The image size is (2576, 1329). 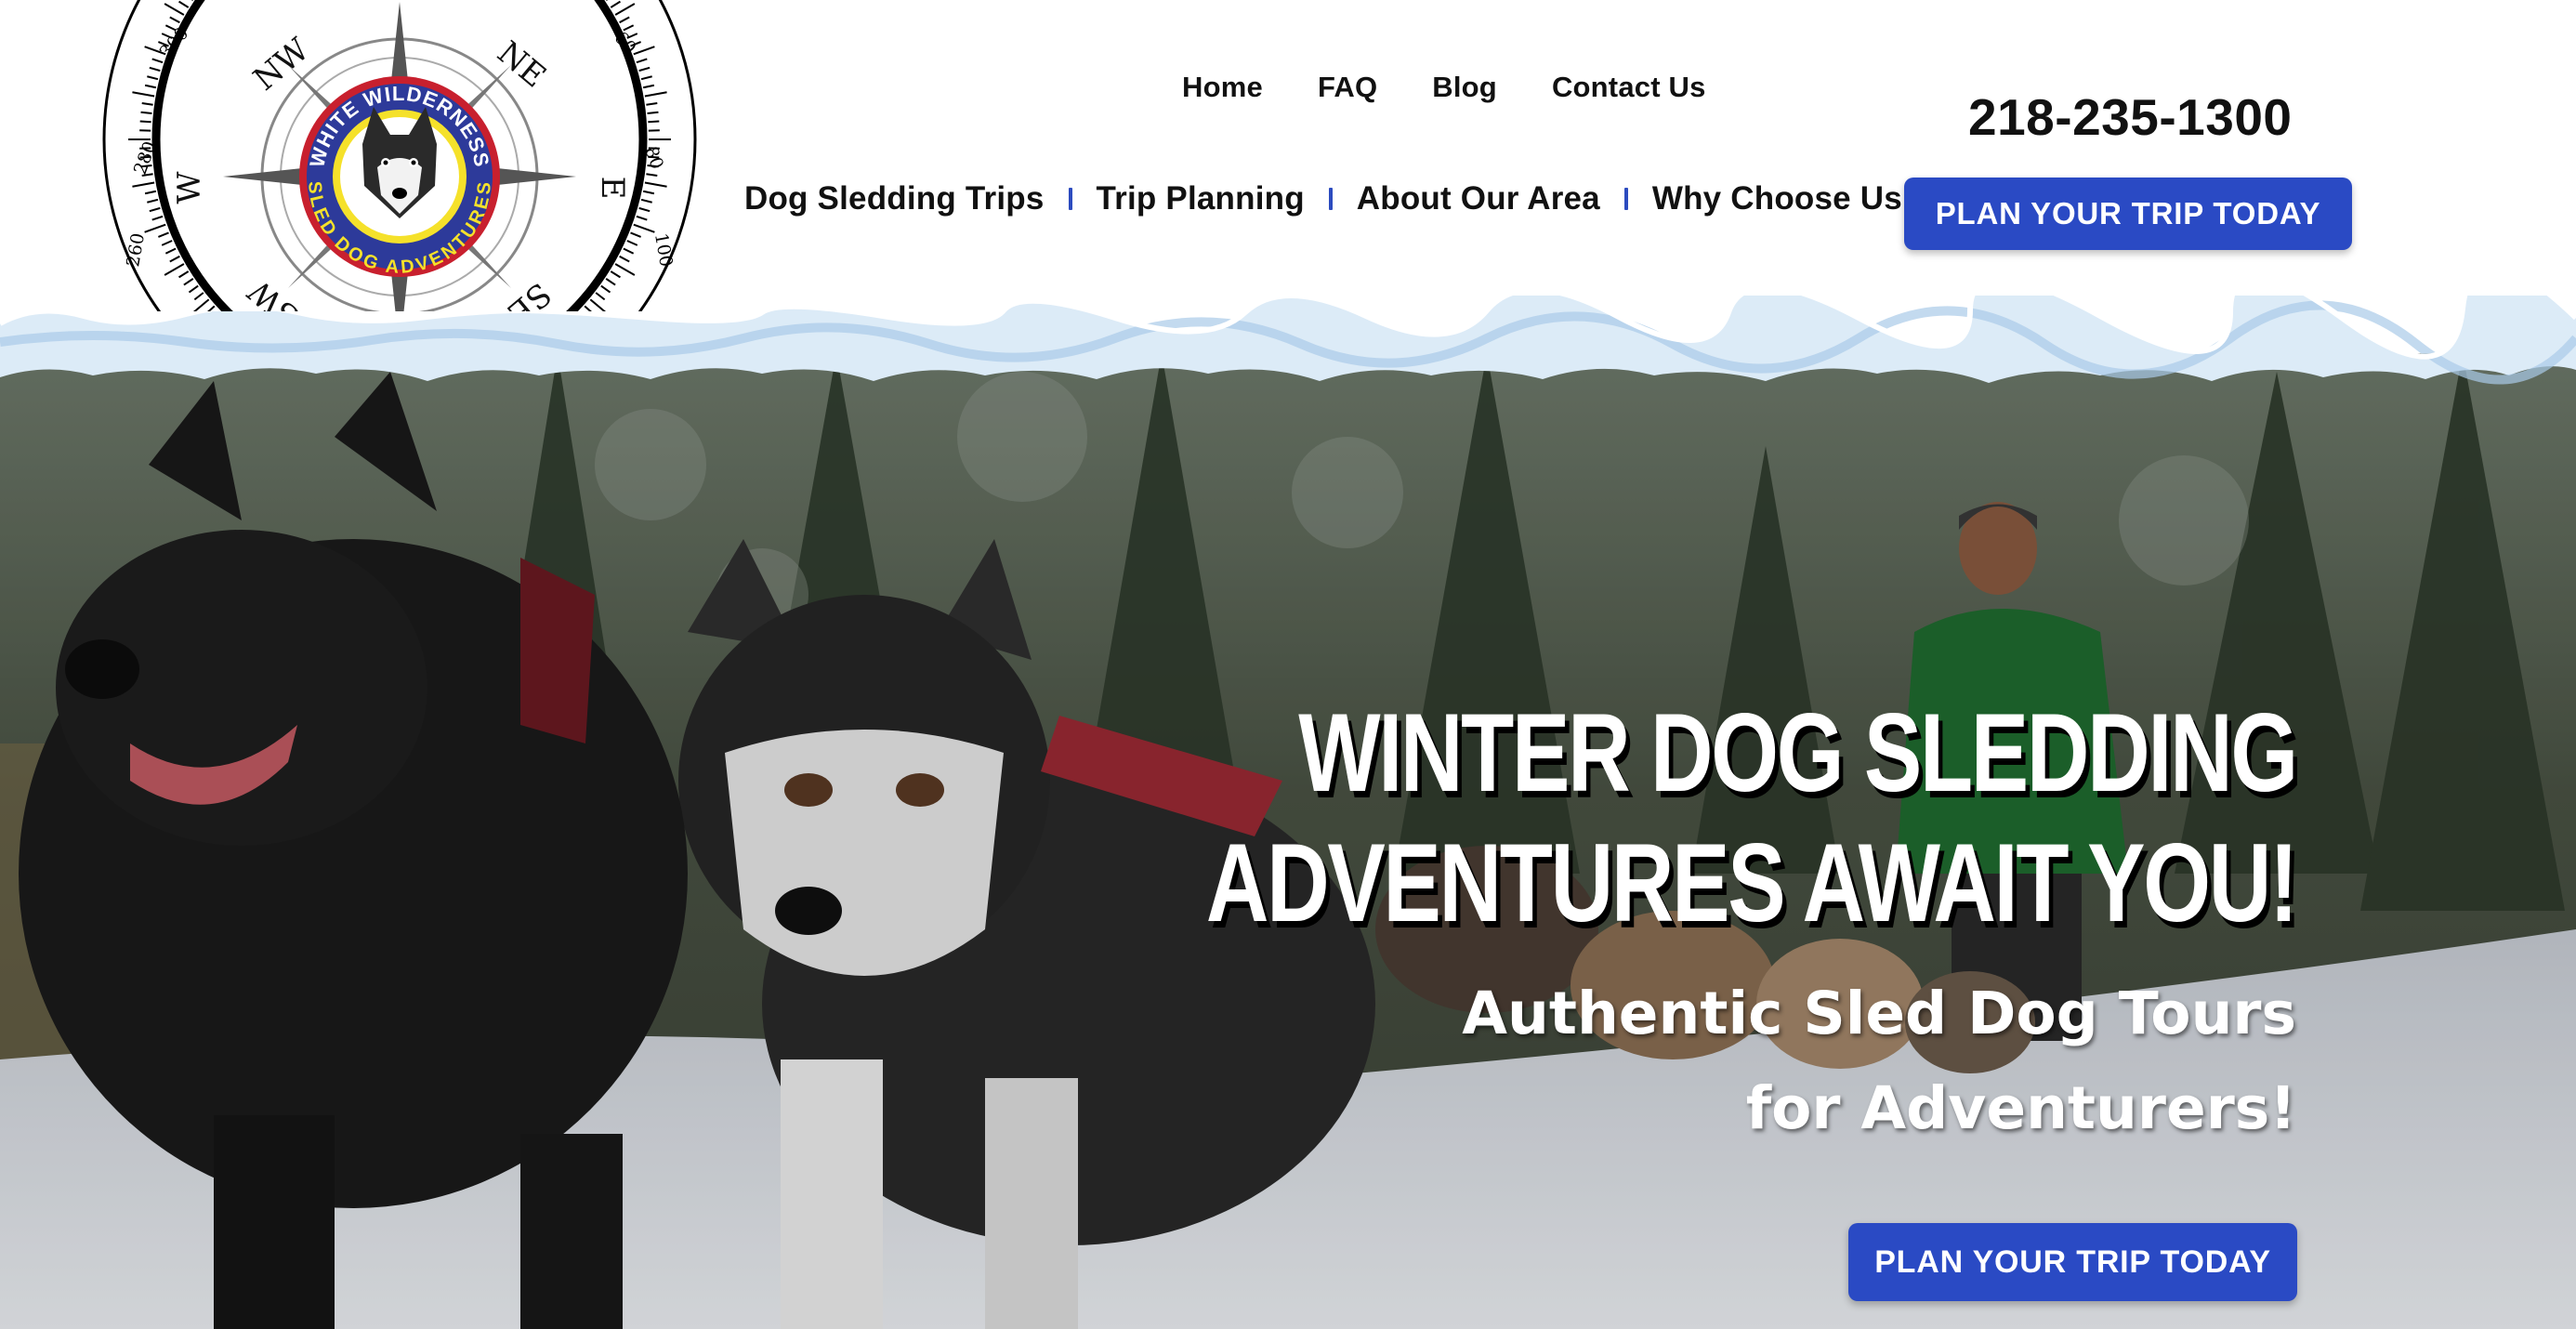 I want to click on nav-why-choose-us: Why Choose Us, so click(x=1777, y=198).